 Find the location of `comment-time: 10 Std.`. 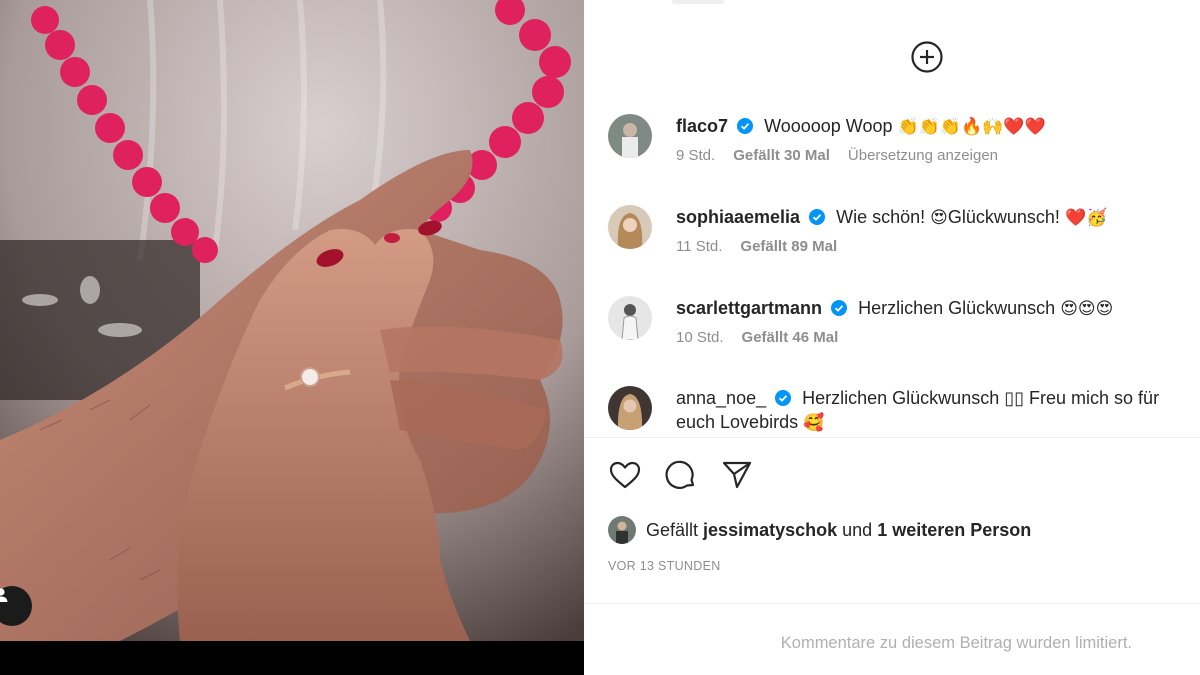

comment-time: 10 Std. is located at coordinates (700, 337).